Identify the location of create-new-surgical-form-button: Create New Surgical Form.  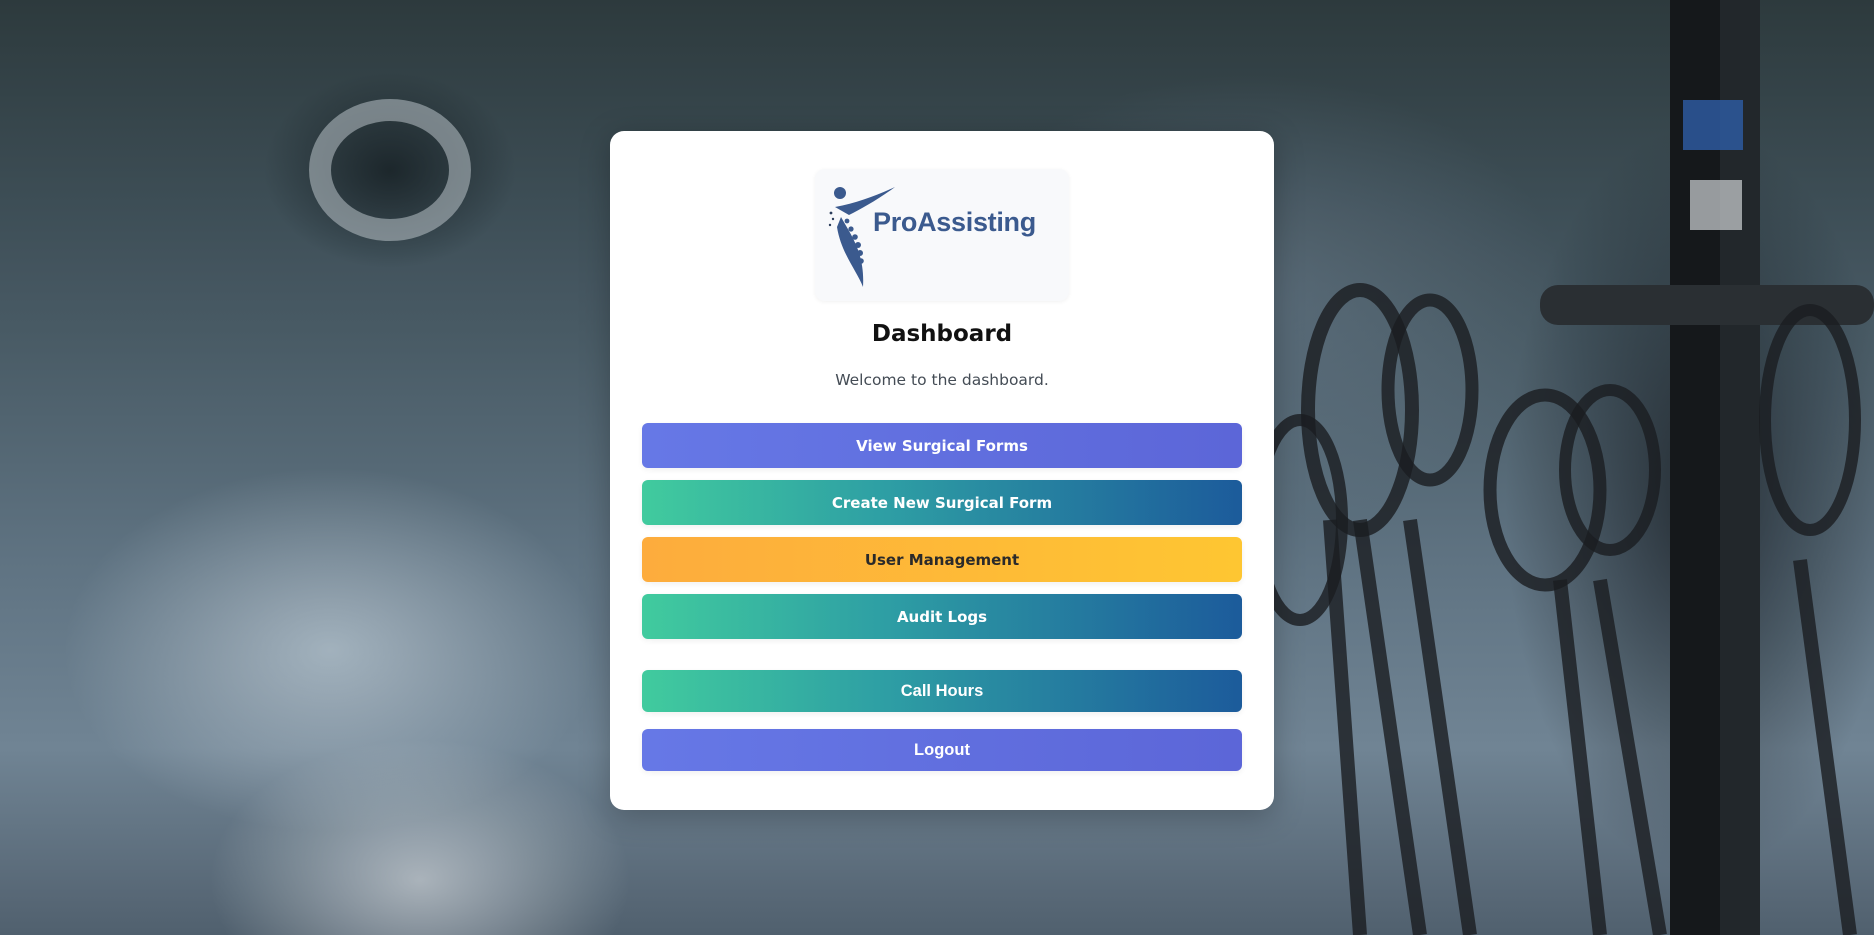
(942, 502).